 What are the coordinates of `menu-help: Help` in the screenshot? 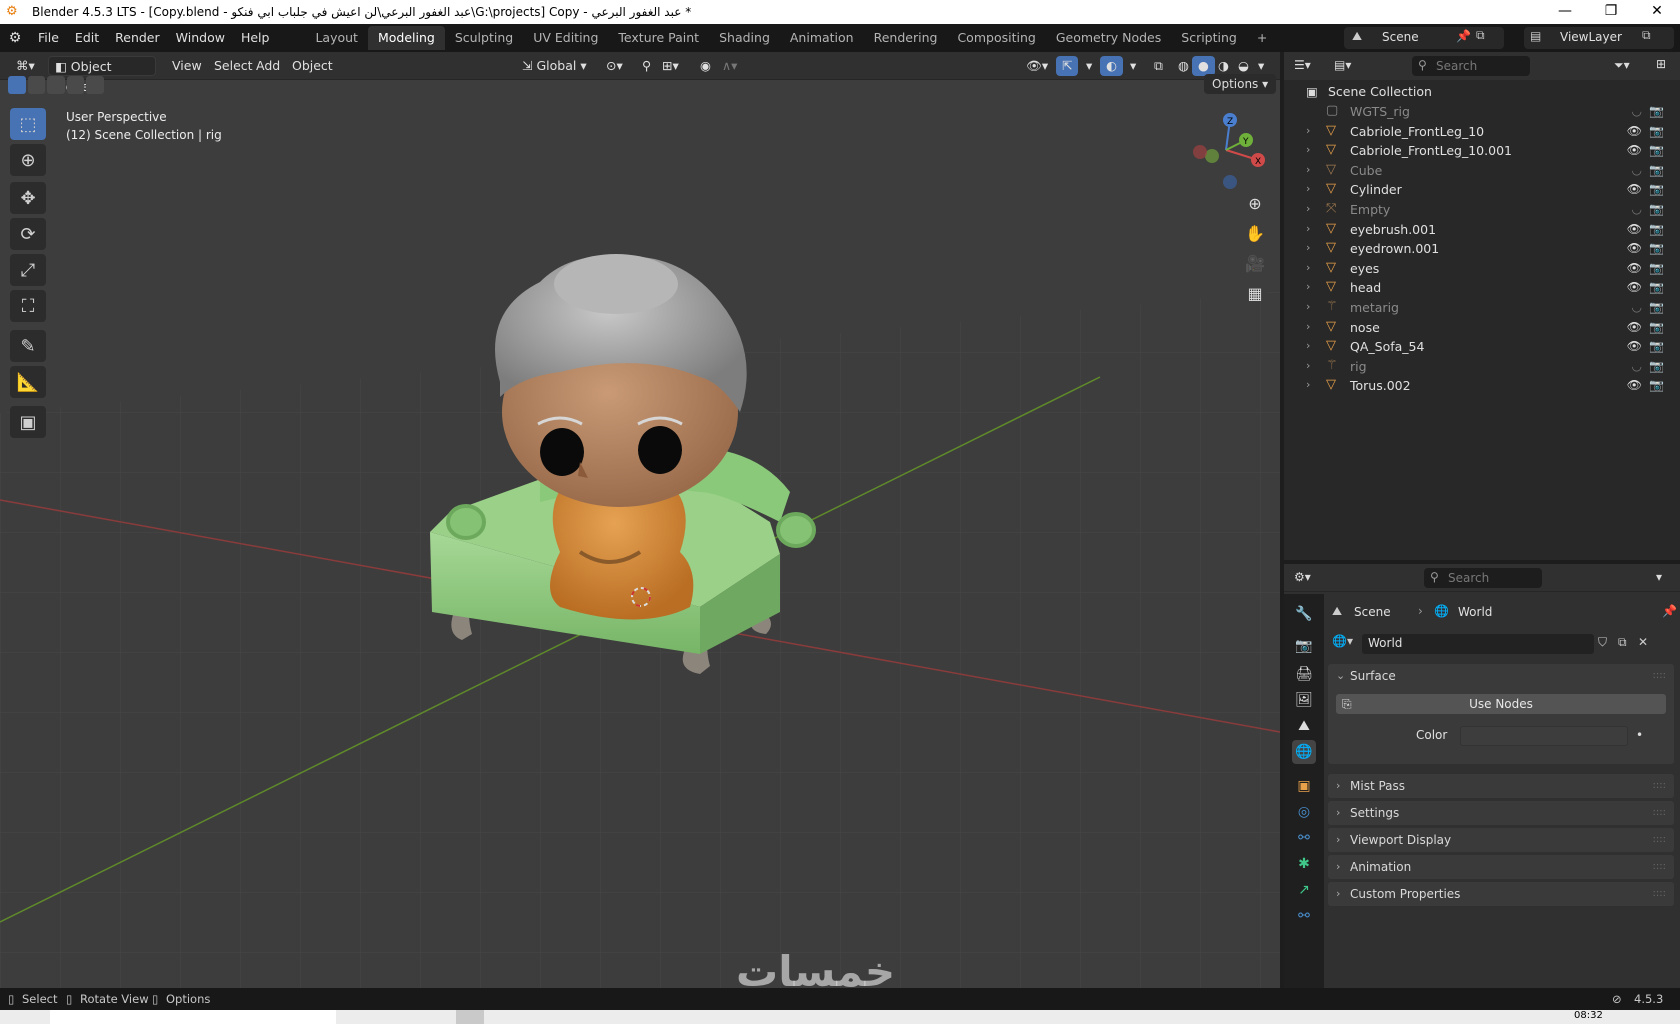 It's located at (255, 38).